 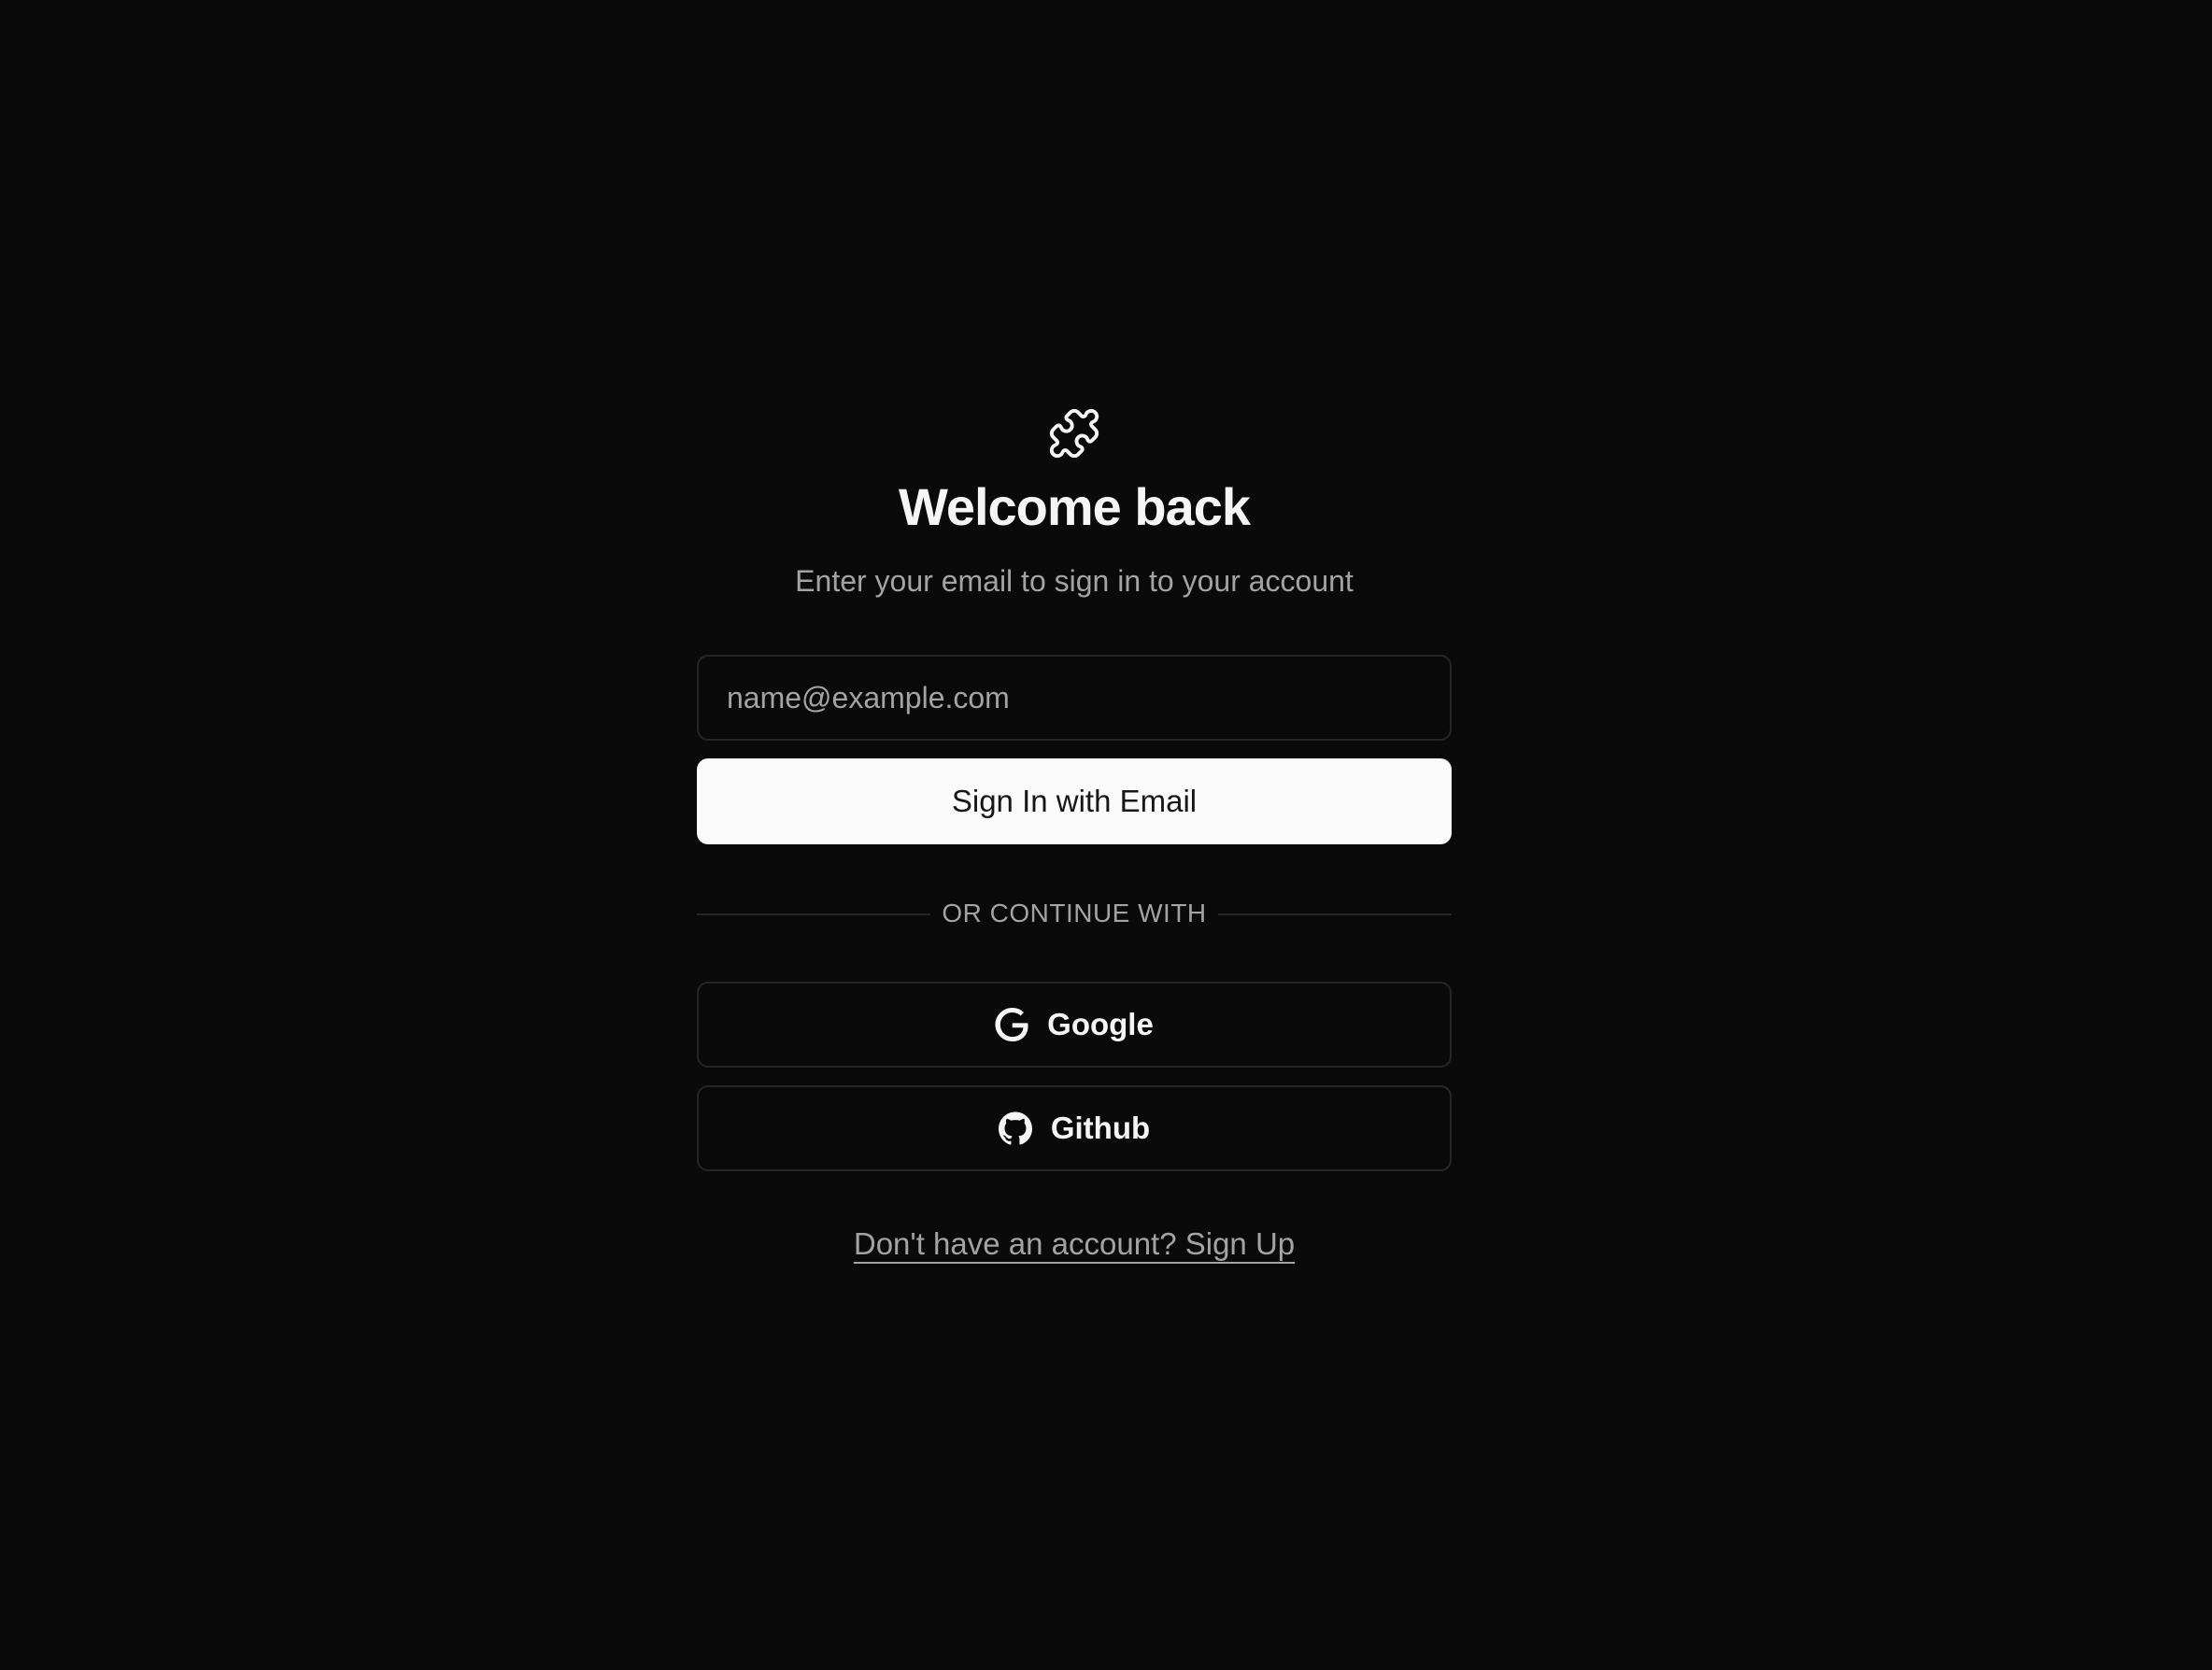 What do you see at coordinates (1100, 1128) in the screenshot?
I see `github-button-label: Github` at bounding box center [1100, 1128].